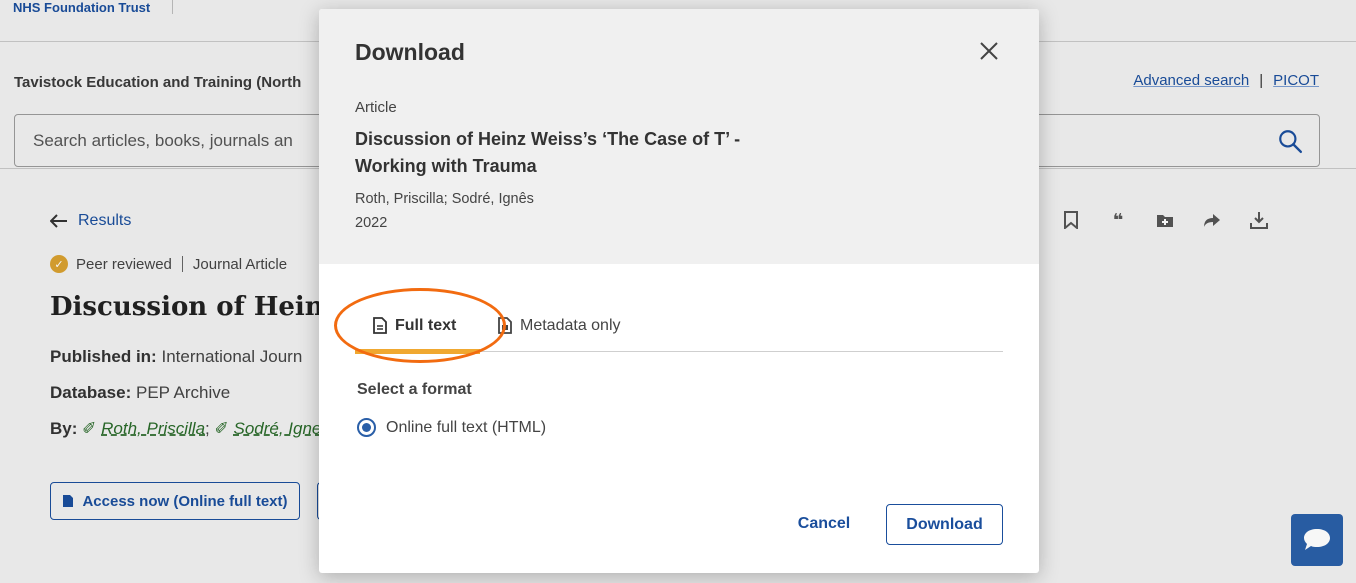  I want to click on article-type: Article, so click(376, 107).